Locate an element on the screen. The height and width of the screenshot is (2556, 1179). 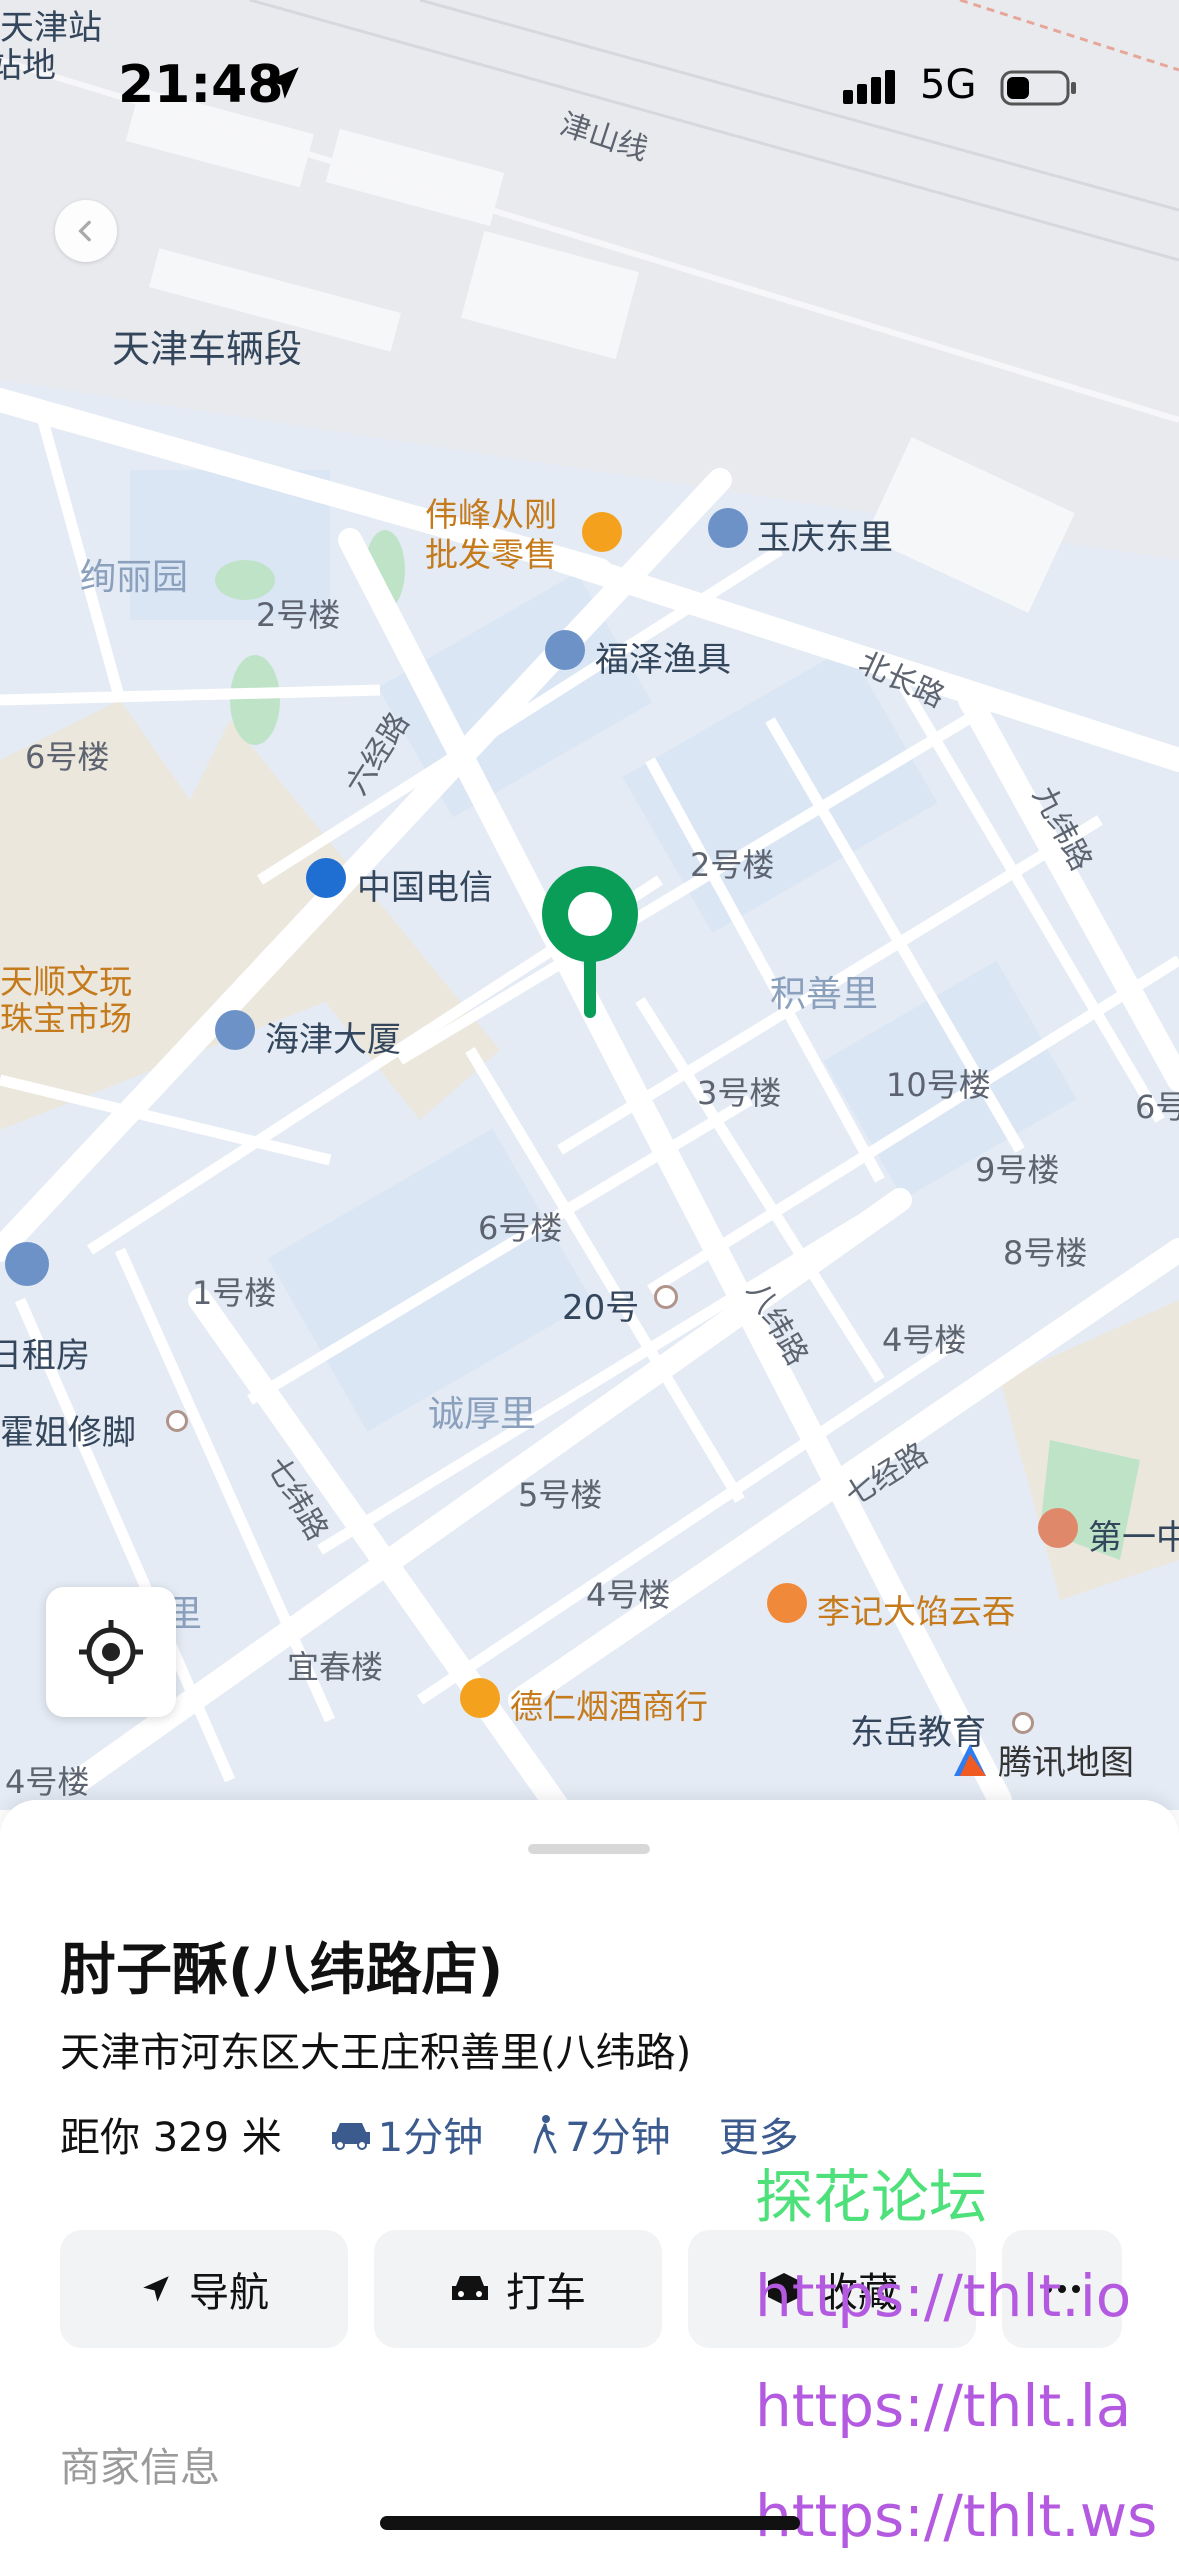
map-label-yuqing: 玉庆东里 is located at coordinates (825, 538).